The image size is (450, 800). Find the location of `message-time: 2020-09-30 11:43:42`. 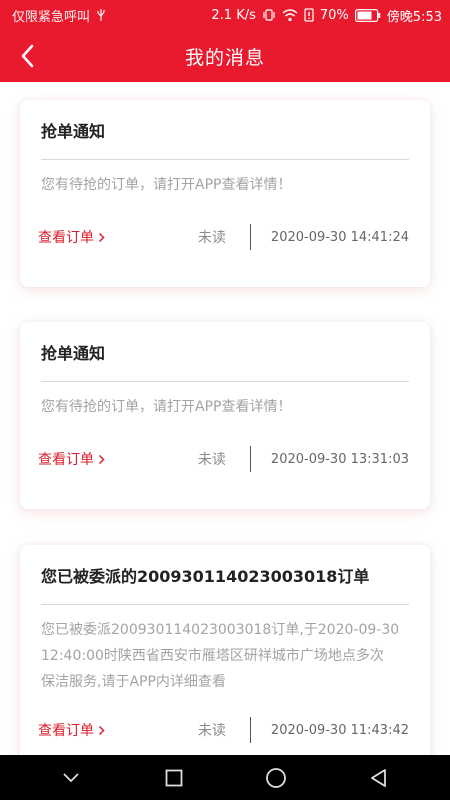

message-time: 2020-09-30 11:43:42 is located at coordinates (339, 730).